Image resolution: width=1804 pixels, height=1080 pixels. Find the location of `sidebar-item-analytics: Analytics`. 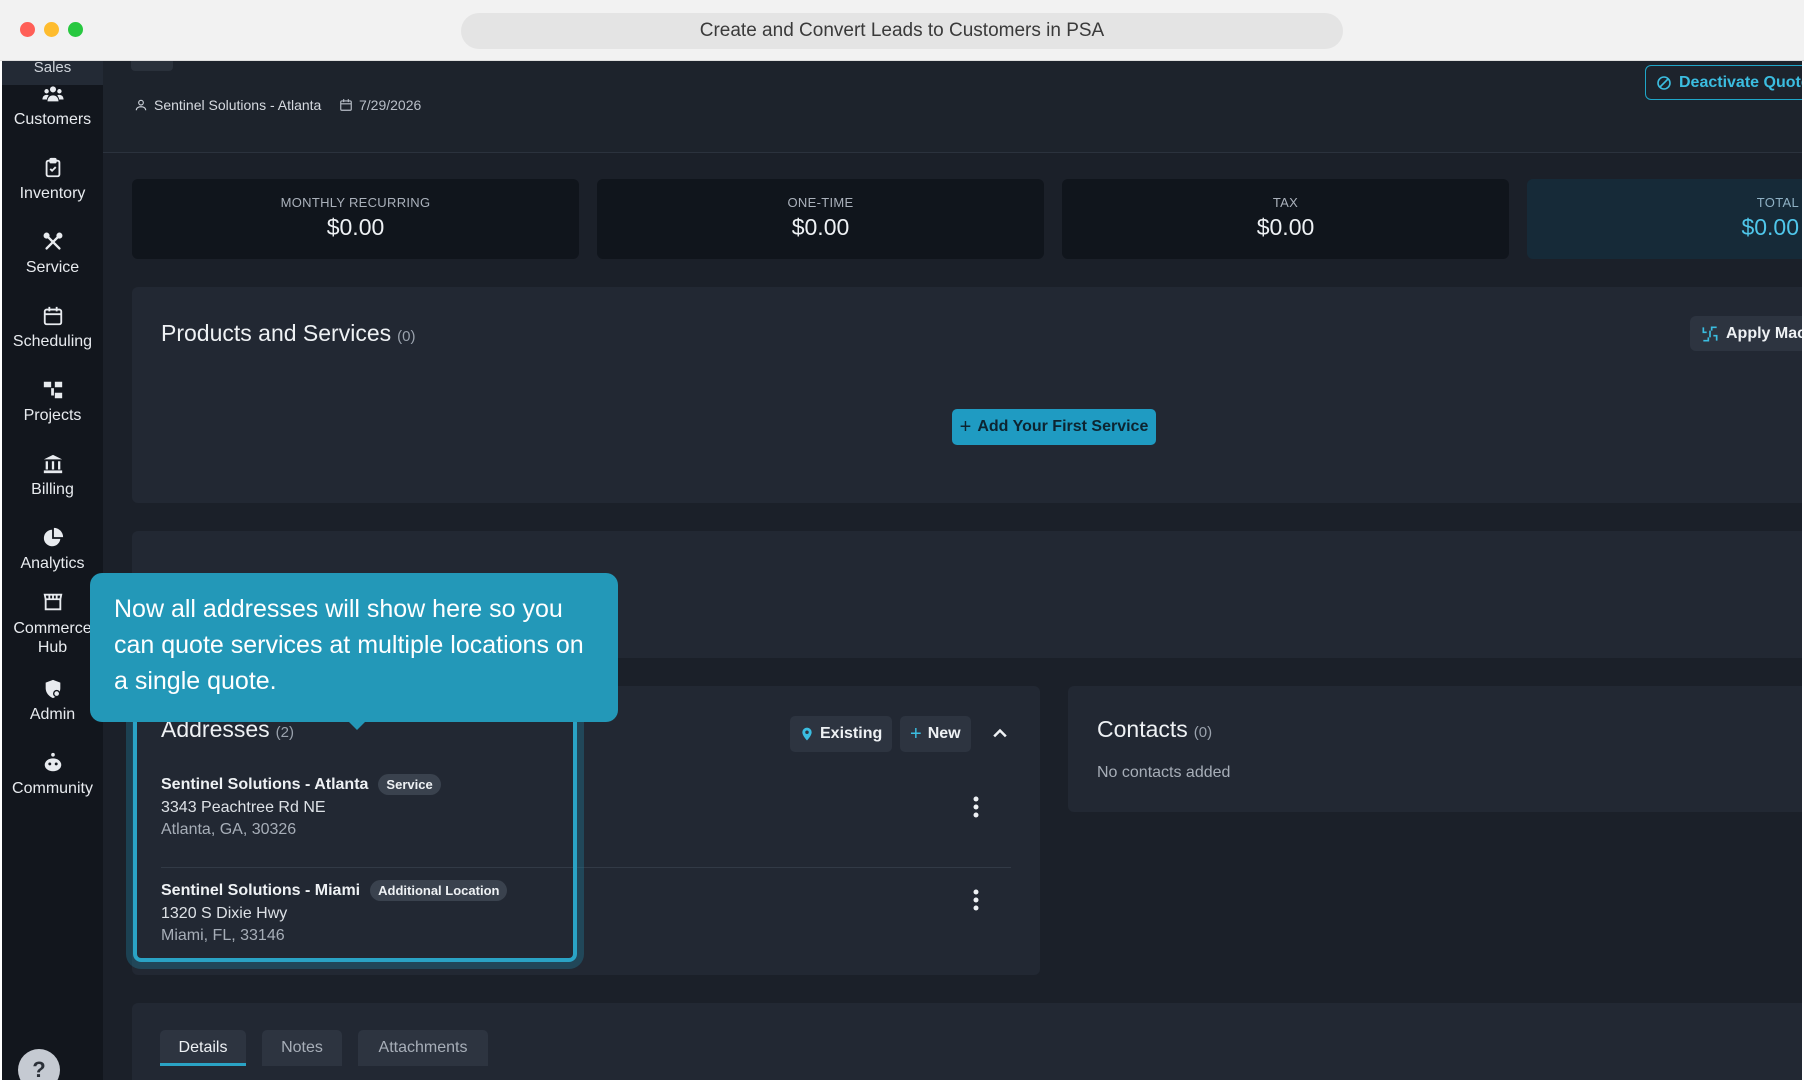

sidebar-item-analytics: Analytics is located at coordinates (52, 550).